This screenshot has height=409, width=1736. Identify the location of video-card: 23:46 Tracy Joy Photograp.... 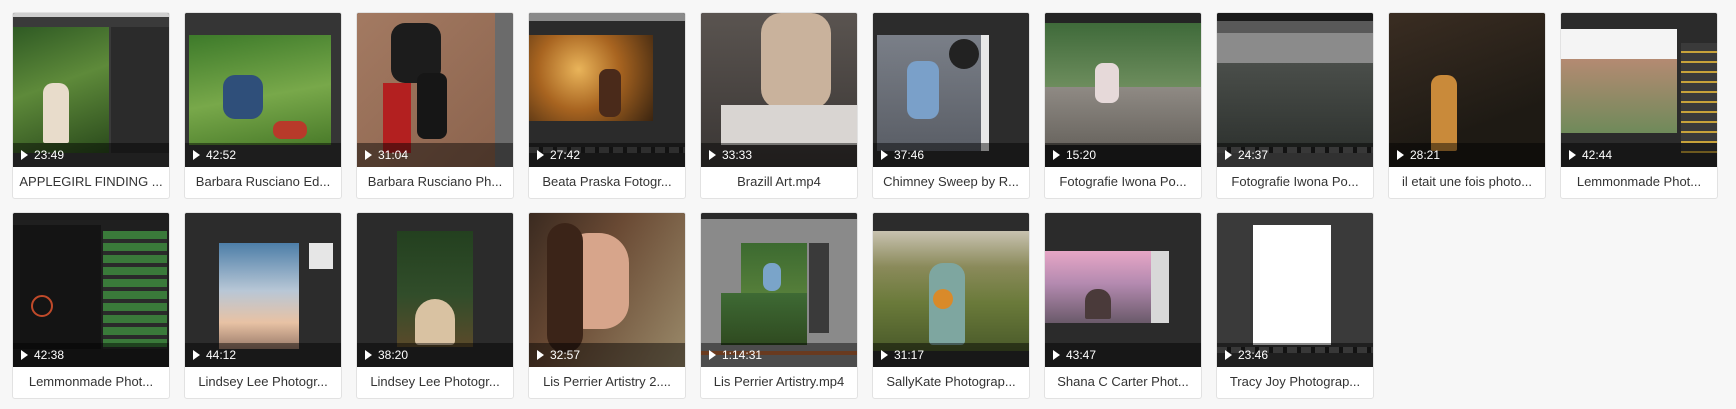
(1295, 305).